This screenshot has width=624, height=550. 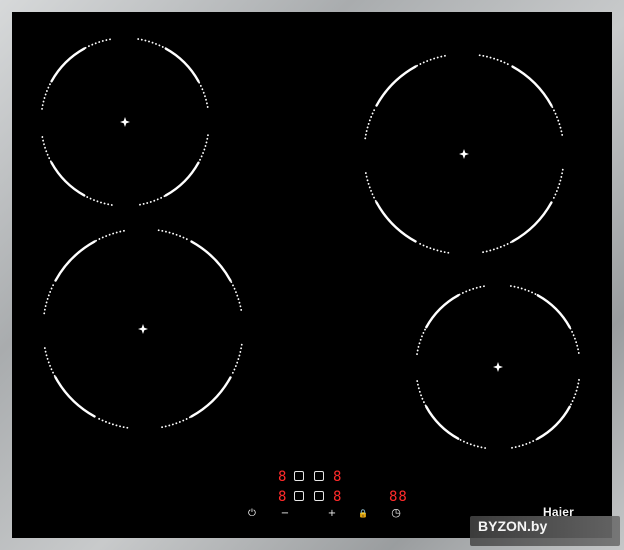 I want to click on cooking-zone-top-right, so click(x=464, y=154).